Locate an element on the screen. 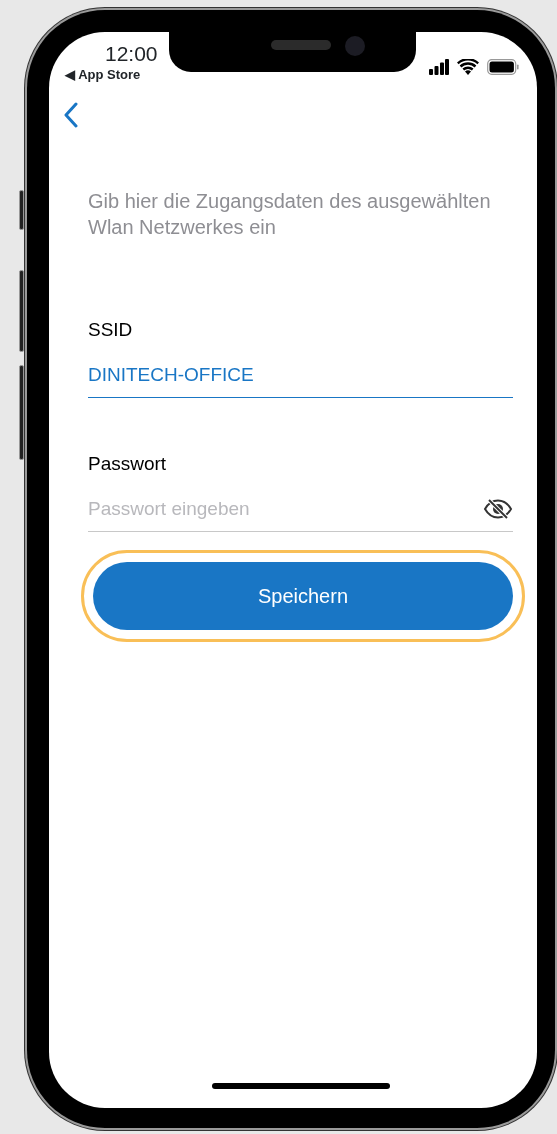  password-field: Passwort eingeben is located at coordinates (285, 508).